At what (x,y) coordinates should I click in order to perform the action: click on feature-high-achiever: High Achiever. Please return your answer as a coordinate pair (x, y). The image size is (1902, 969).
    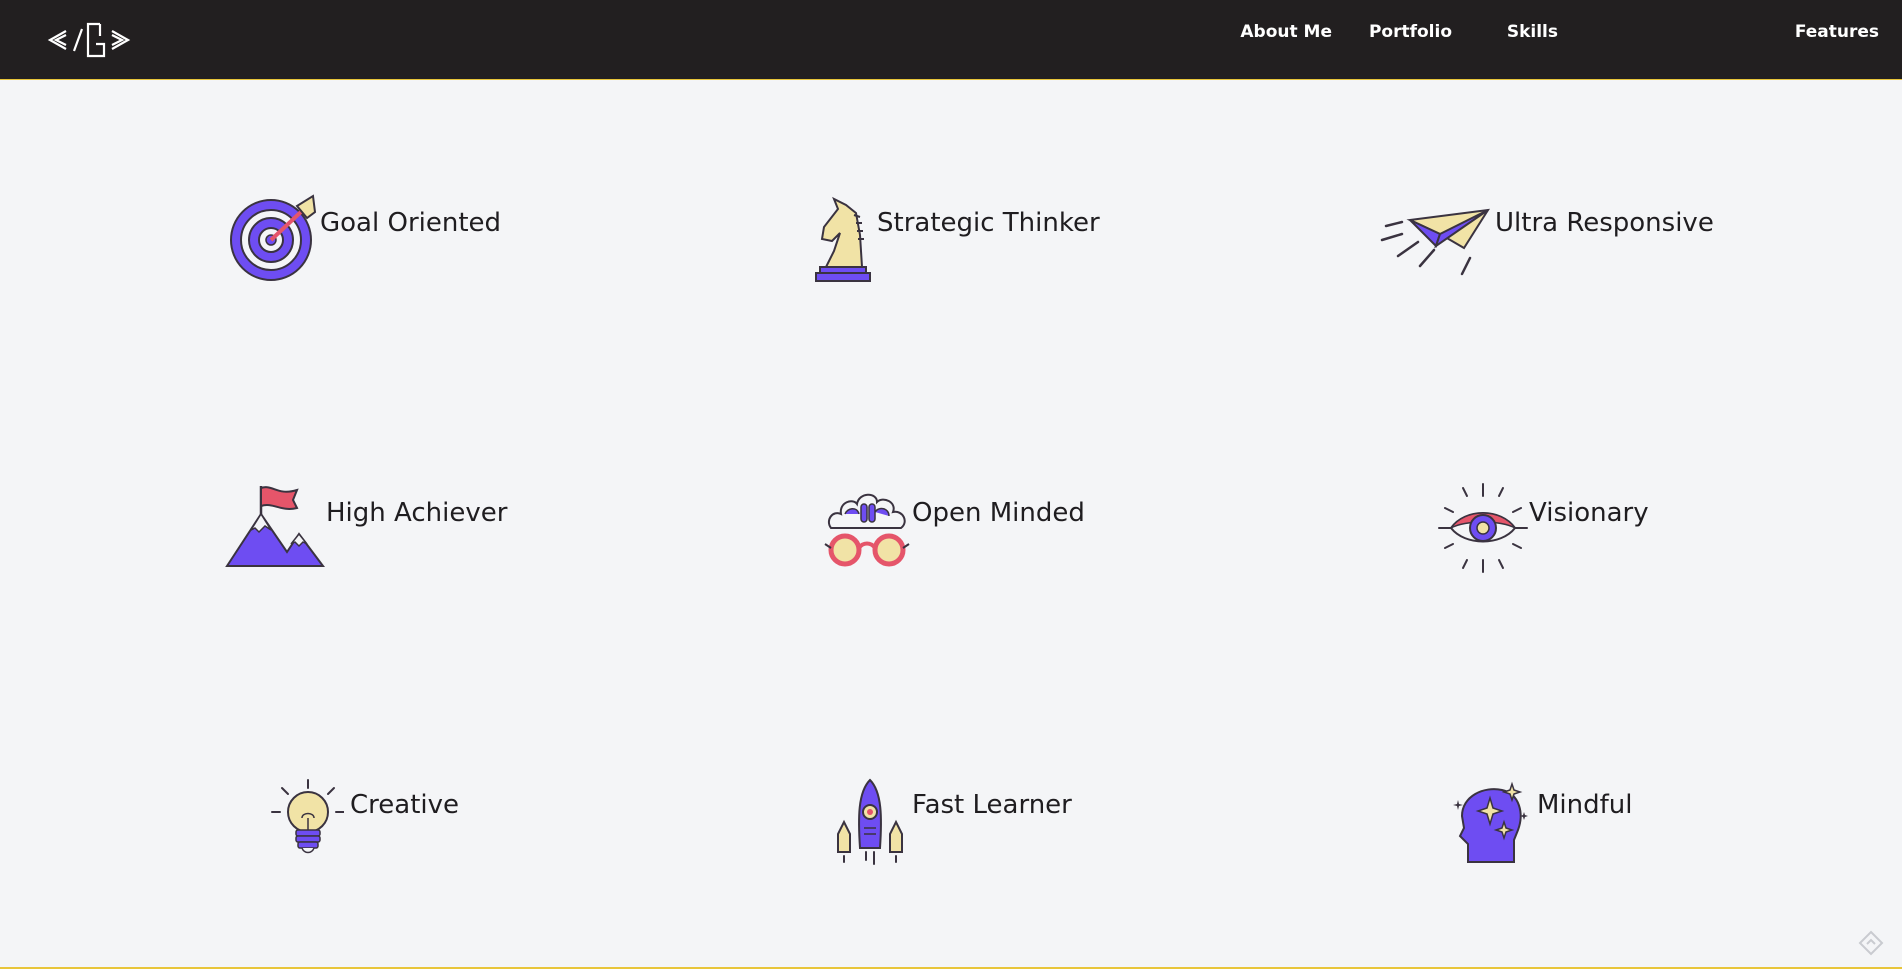
    Looking at the image, I should click on (375, 532).